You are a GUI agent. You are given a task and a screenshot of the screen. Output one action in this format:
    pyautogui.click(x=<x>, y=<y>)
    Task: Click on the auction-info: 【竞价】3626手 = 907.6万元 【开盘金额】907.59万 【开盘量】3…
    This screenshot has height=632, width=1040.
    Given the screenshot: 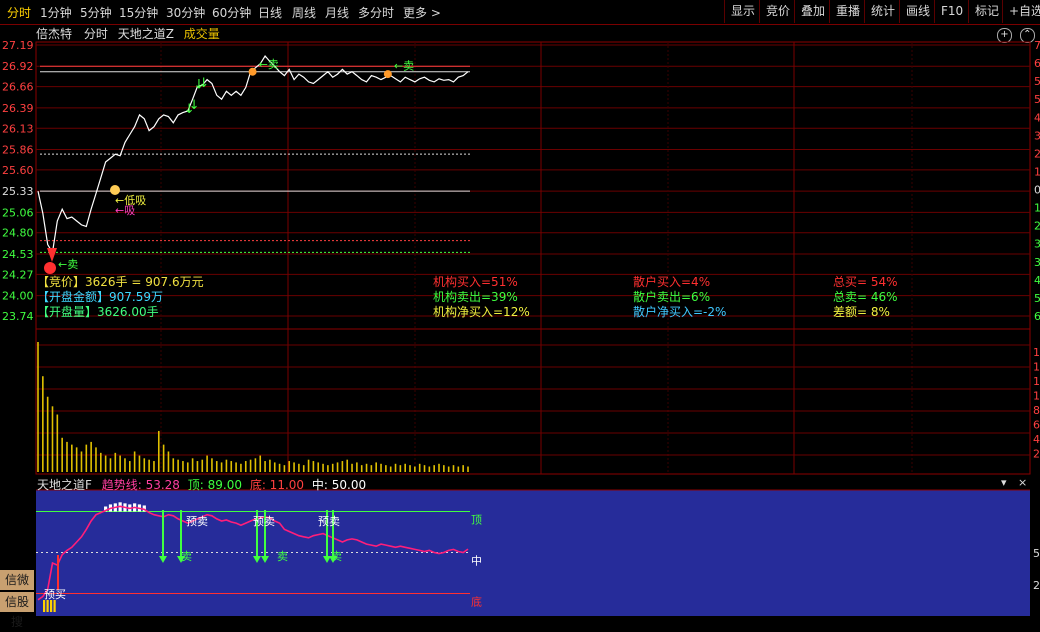 What is the action you would take?
    pyautogui.click(x=120, y=297)
    